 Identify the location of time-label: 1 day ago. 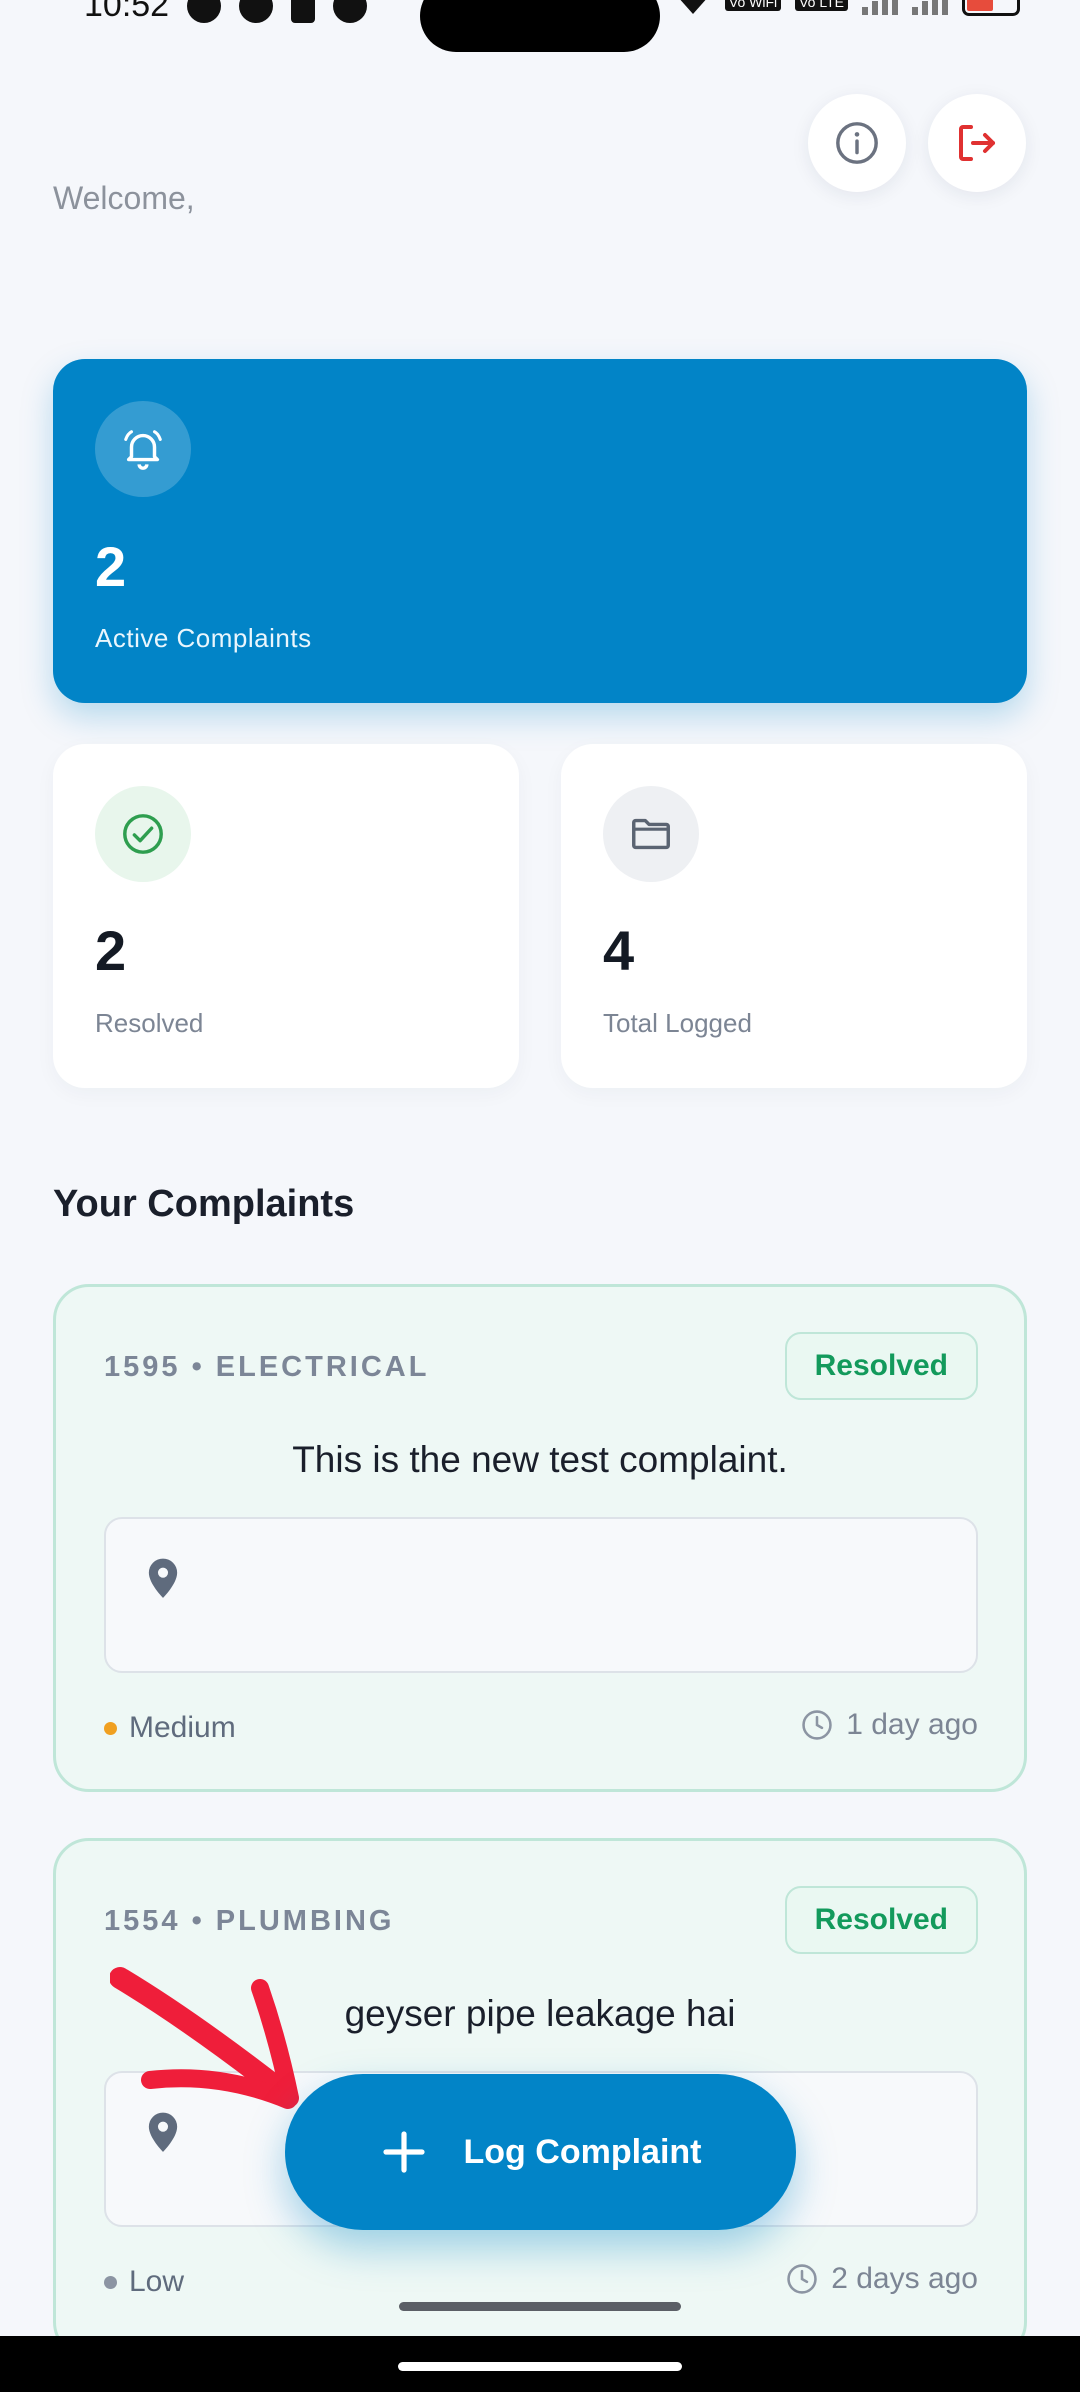
(912, 1724).